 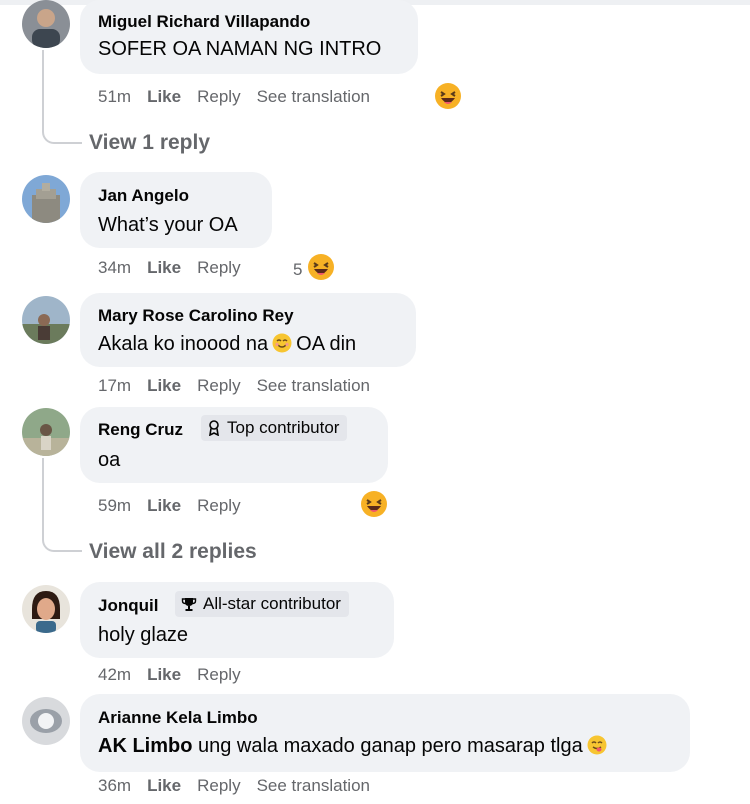 I want to click on comment-text-part: Akala ko inoood na, so click(x=183, y=344).